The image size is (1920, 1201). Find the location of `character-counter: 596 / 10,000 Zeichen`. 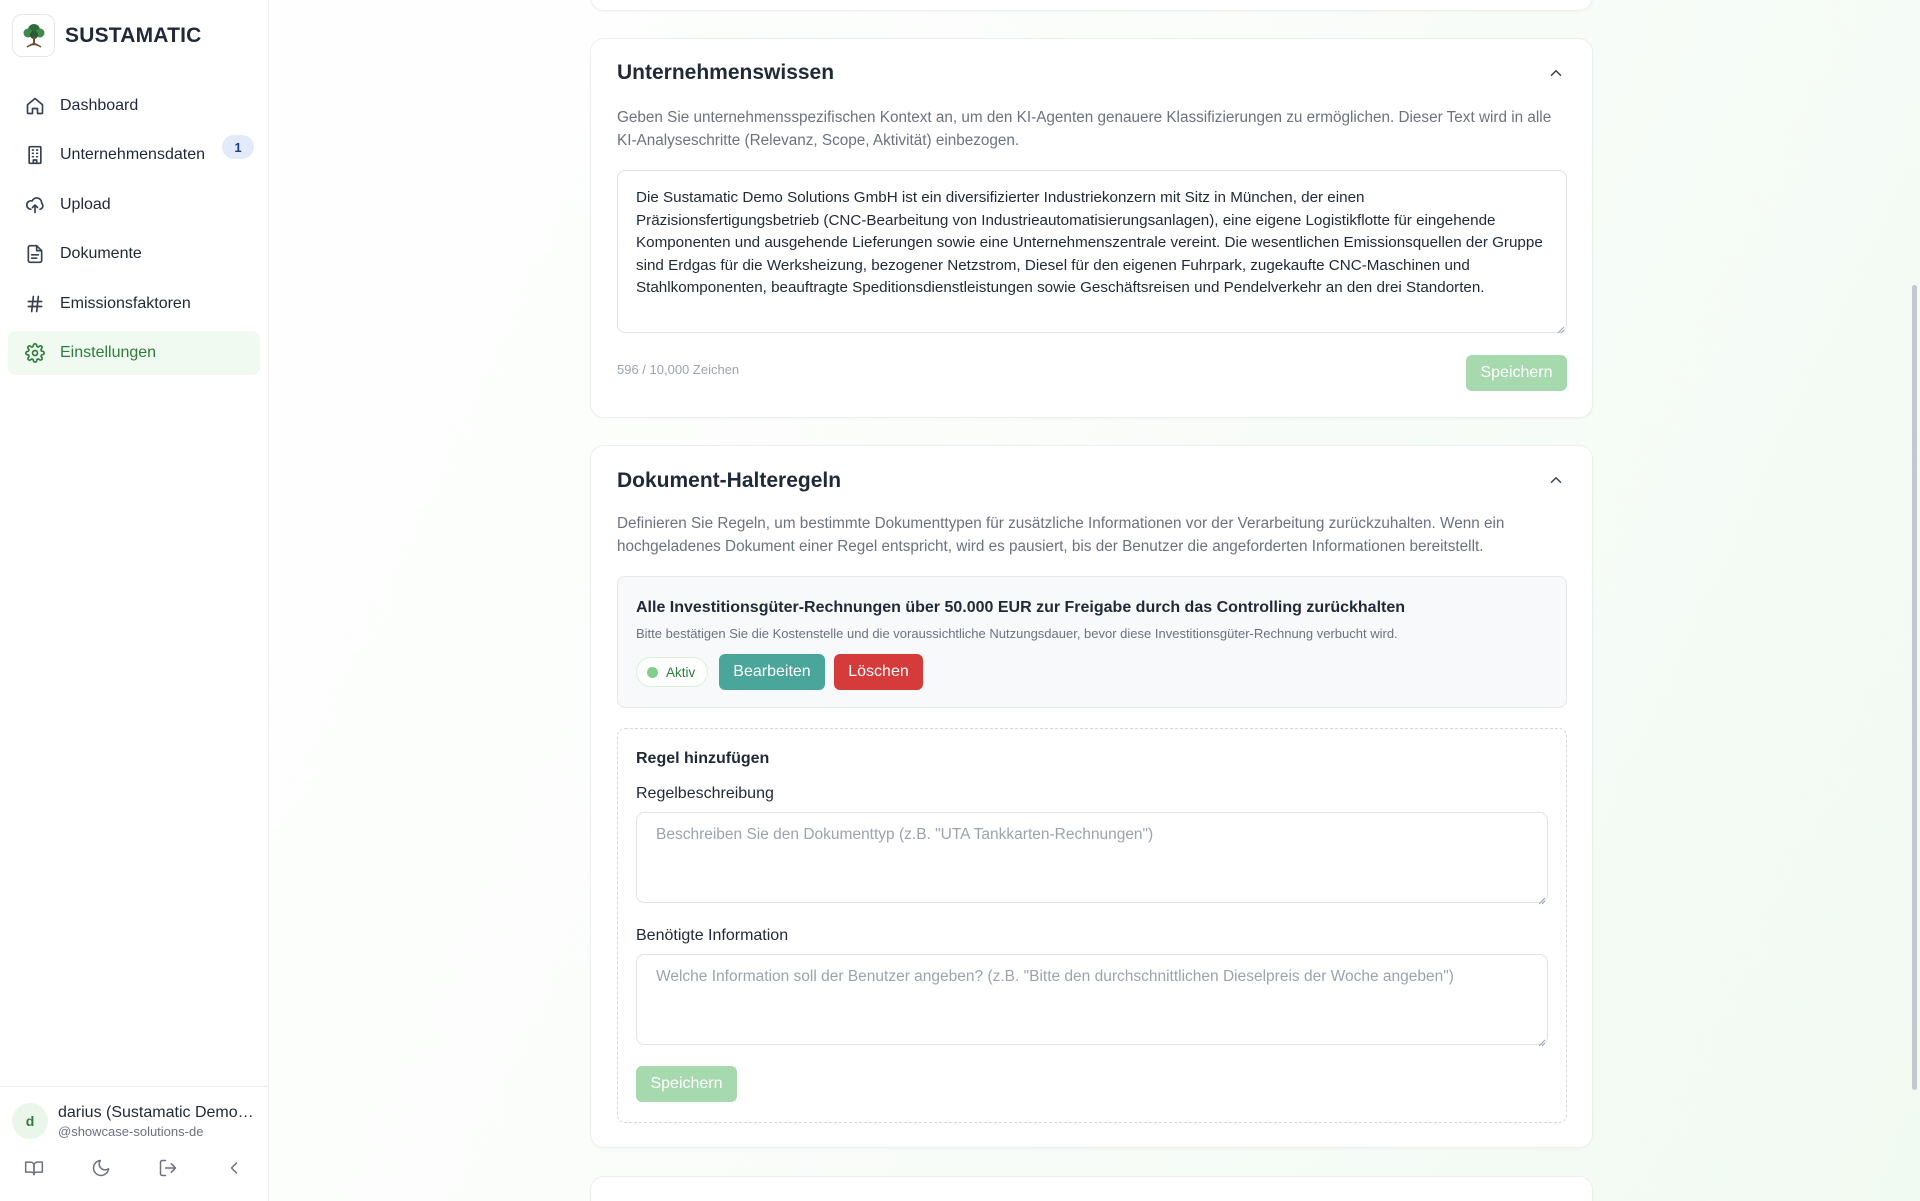

character-counter: 596 / 10,000 Zeichen is located at coordinates (678, 369).